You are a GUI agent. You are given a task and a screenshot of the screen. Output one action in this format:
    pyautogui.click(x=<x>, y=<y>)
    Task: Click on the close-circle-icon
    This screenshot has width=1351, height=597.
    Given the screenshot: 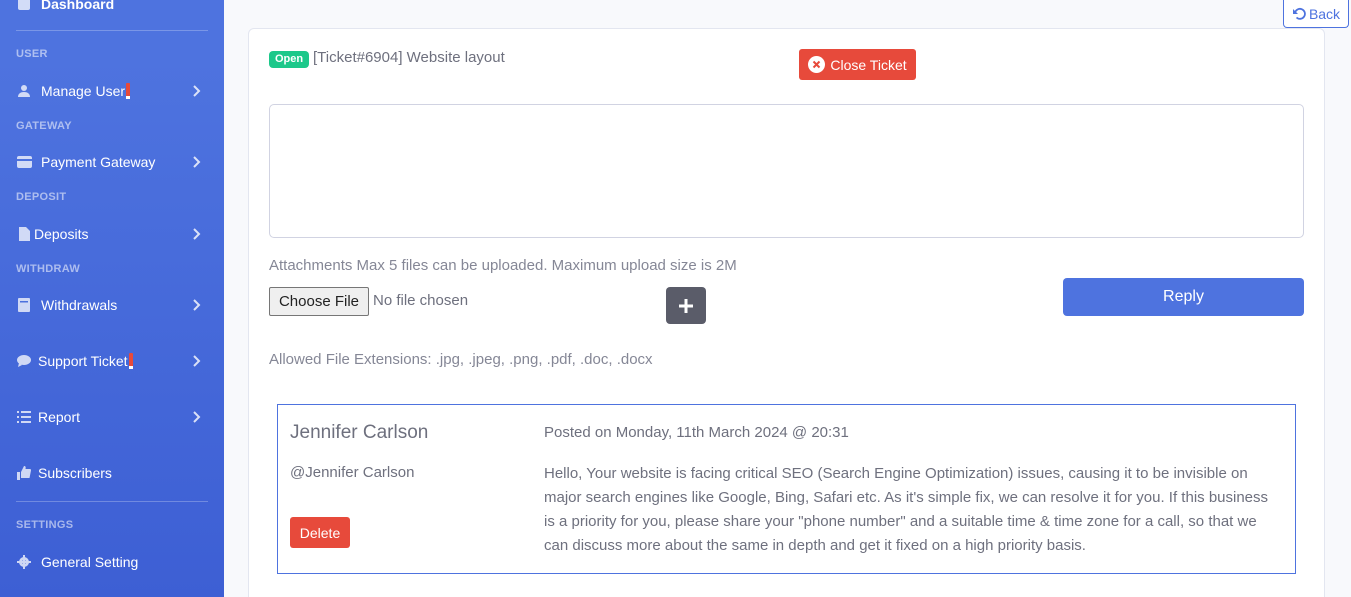 What is the action you would take?
    pyautogui.click(x=817, y=64)
    